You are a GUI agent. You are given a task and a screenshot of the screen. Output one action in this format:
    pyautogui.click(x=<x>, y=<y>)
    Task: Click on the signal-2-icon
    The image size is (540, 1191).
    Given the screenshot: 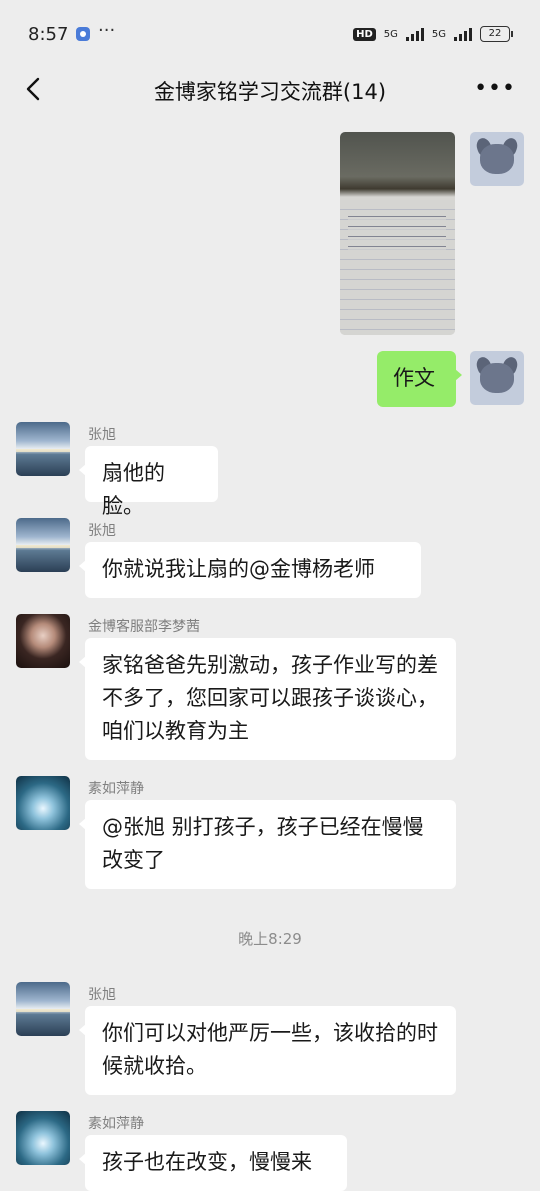 What is the action you would take?
    pyautogui.click(x=463, y=34)
    